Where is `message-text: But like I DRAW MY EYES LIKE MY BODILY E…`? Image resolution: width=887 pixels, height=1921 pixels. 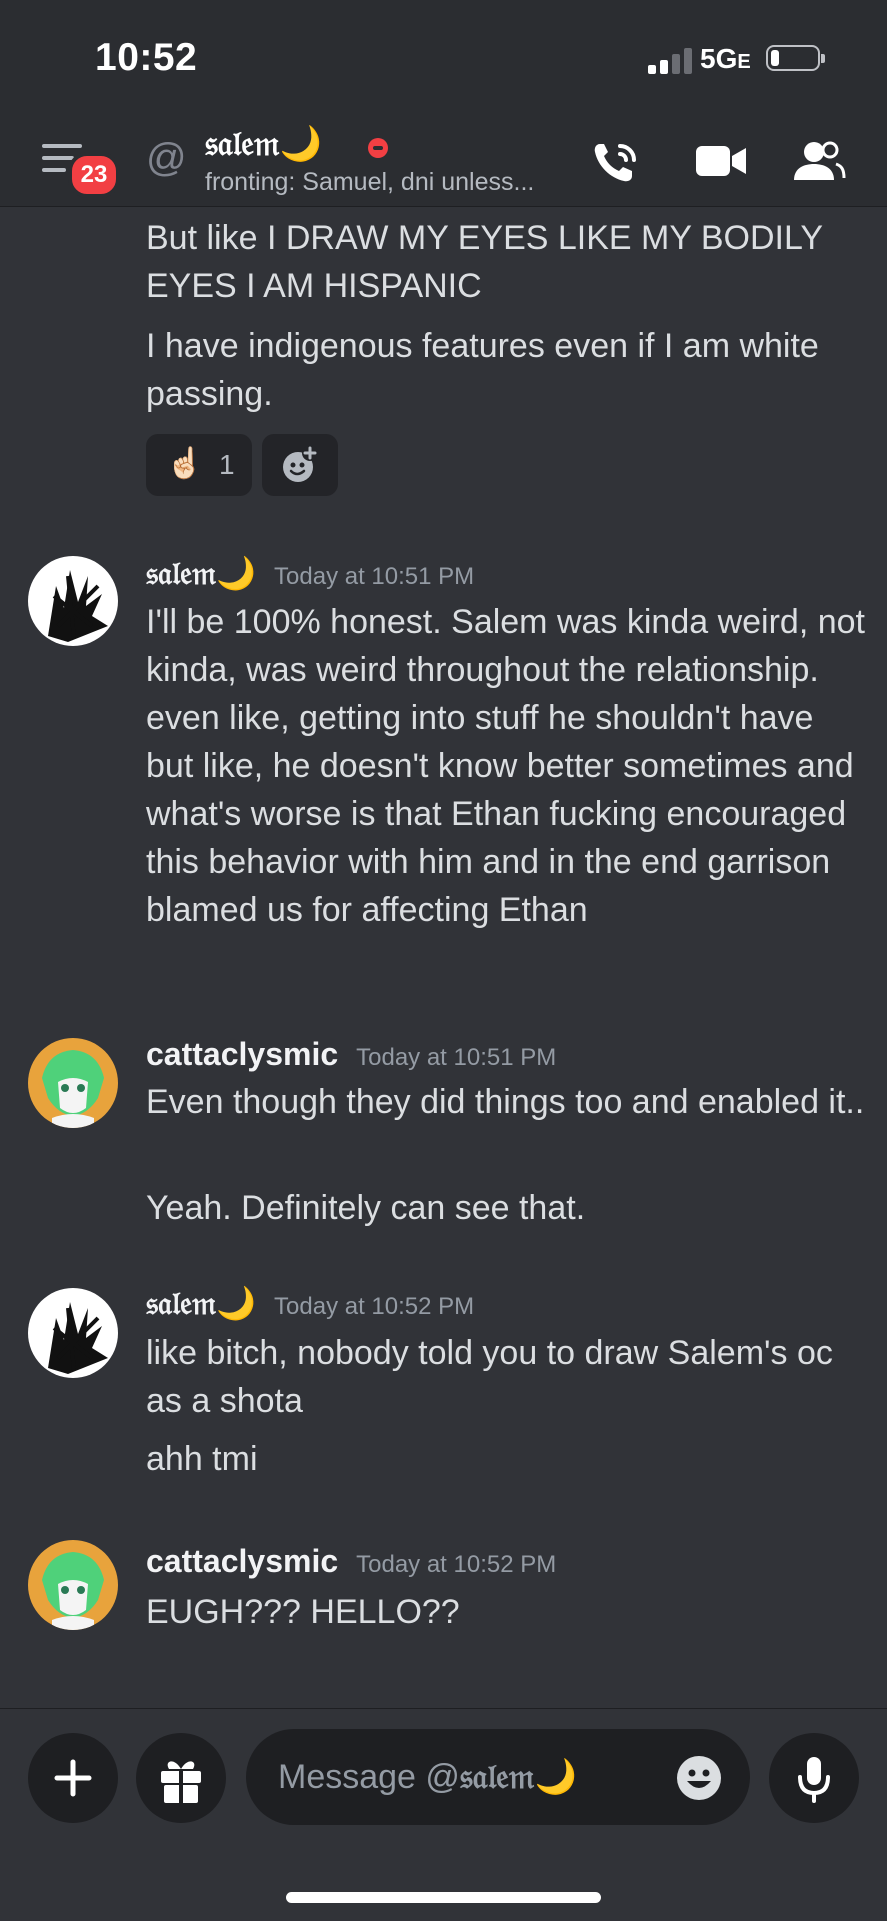 message-text: But like I DRAW MY EYES LIKE MY BODILY E… is located at coordinates (484, 262).